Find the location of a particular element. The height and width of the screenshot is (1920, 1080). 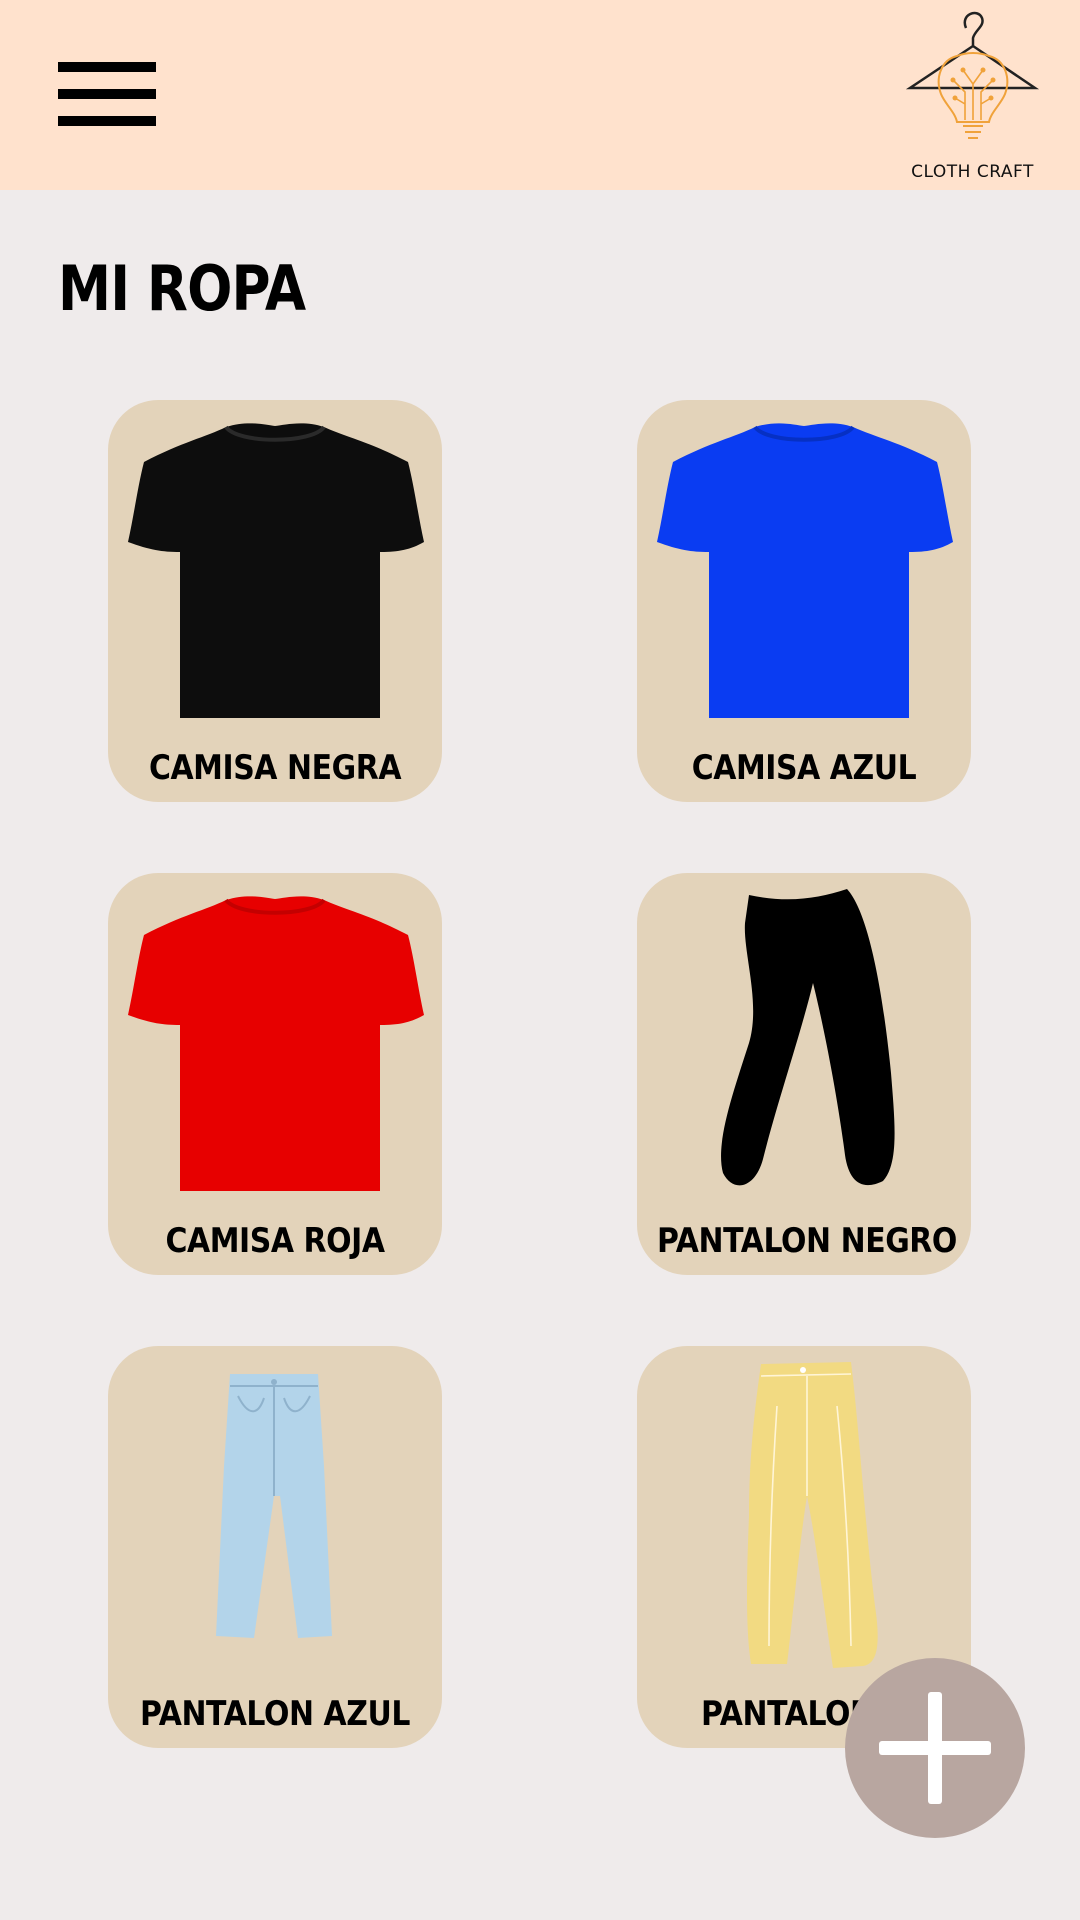

clothing-card-pantalon-negro: PANTALON NEGRO is located at coordinates (804, 1074).